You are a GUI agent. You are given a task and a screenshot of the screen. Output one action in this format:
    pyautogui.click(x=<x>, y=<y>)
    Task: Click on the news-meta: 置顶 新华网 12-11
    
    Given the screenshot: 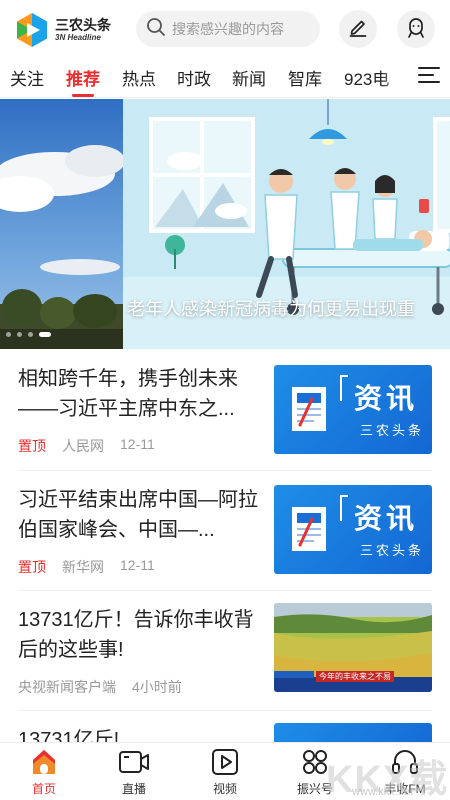 What is the action you would take?
    pyautogui.click(x=86, y=567)
    